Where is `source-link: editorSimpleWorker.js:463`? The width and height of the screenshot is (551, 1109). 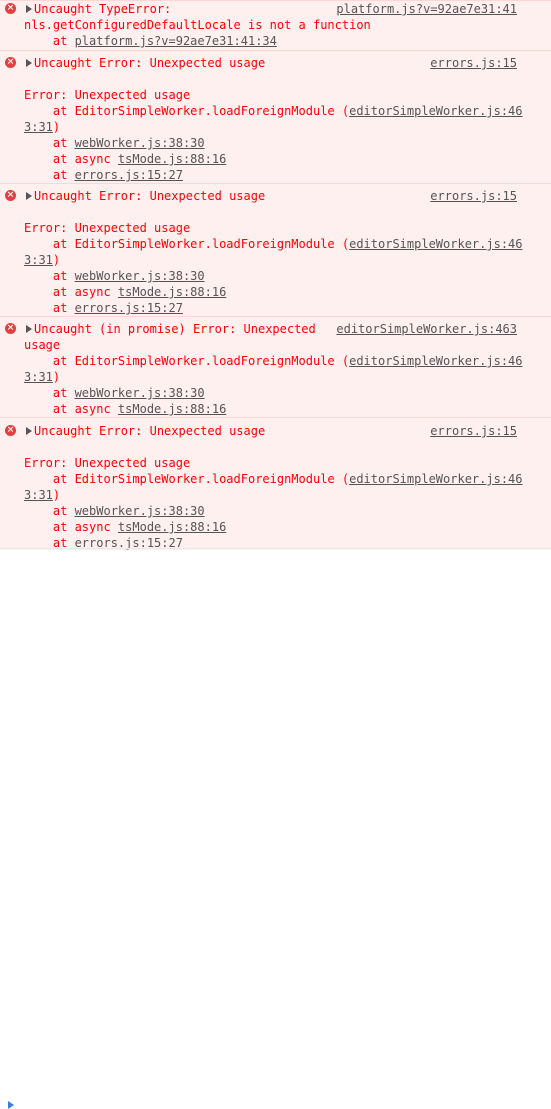
source-link: editorSimpleWorker.js:463 is located at coordinates (426, 329).